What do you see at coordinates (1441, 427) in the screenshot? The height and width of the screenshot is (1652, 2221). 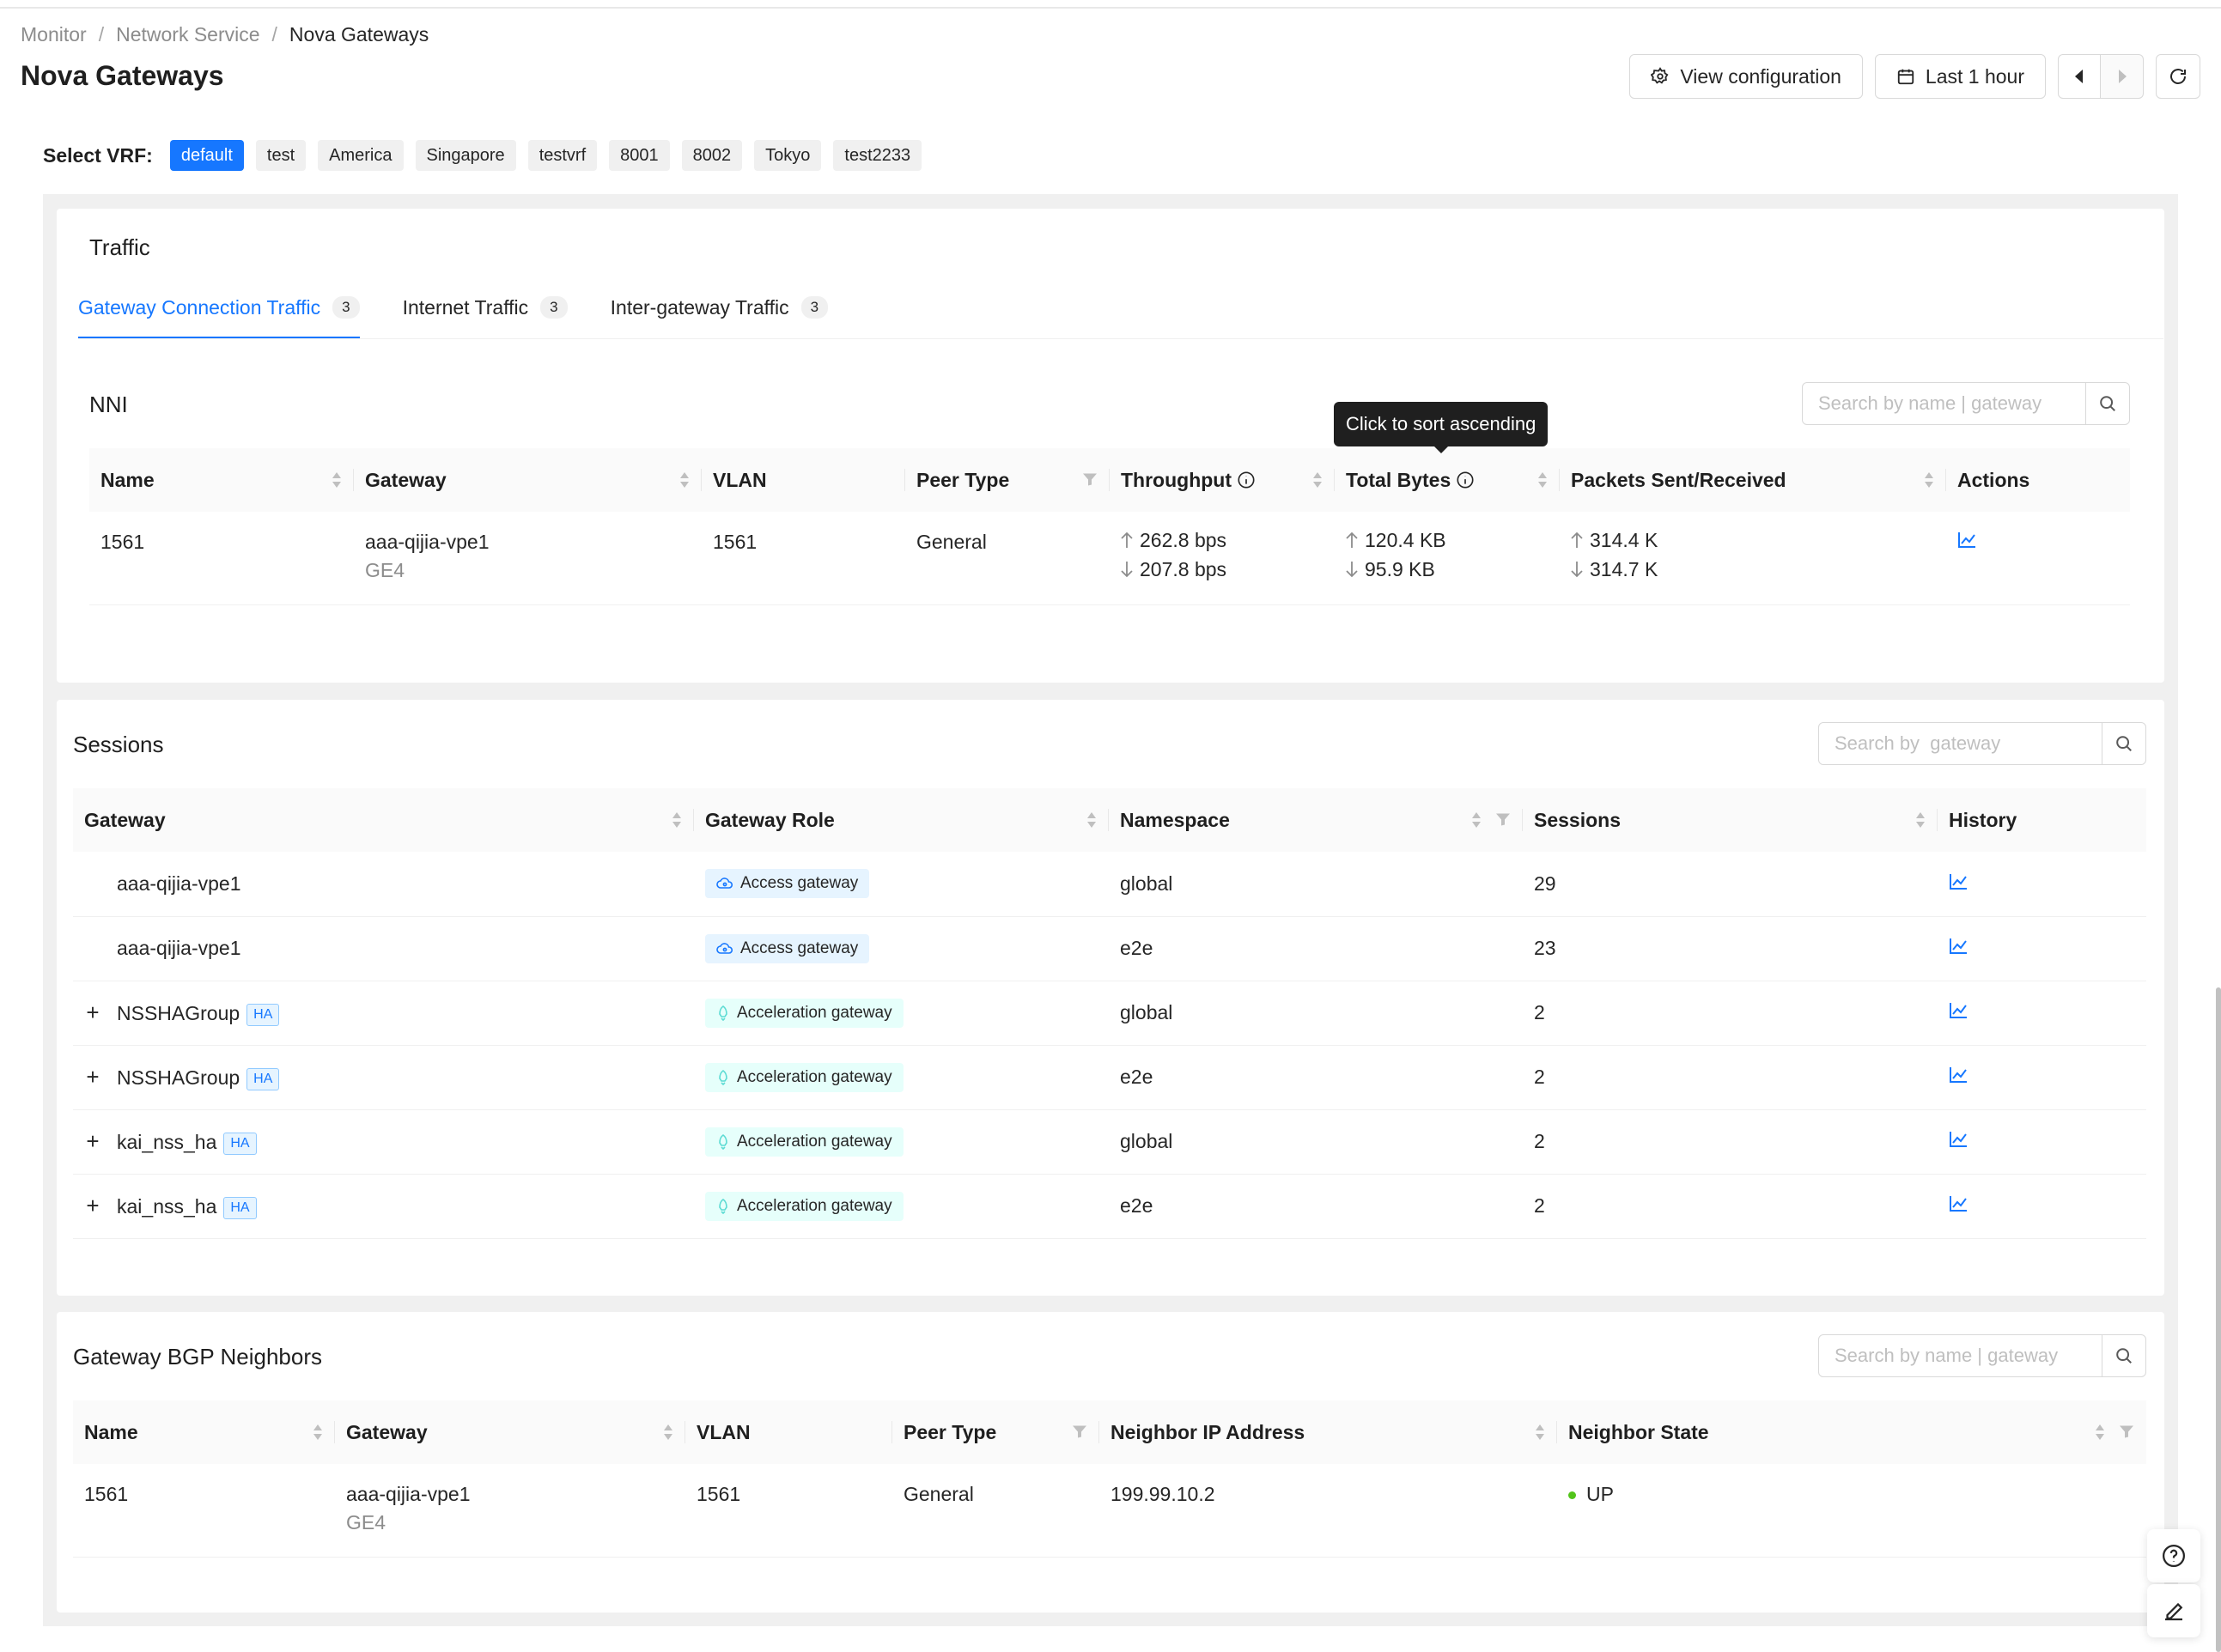 I see `sort-tooltip: Click to sort ascending` at bounding box center [1441, 427].